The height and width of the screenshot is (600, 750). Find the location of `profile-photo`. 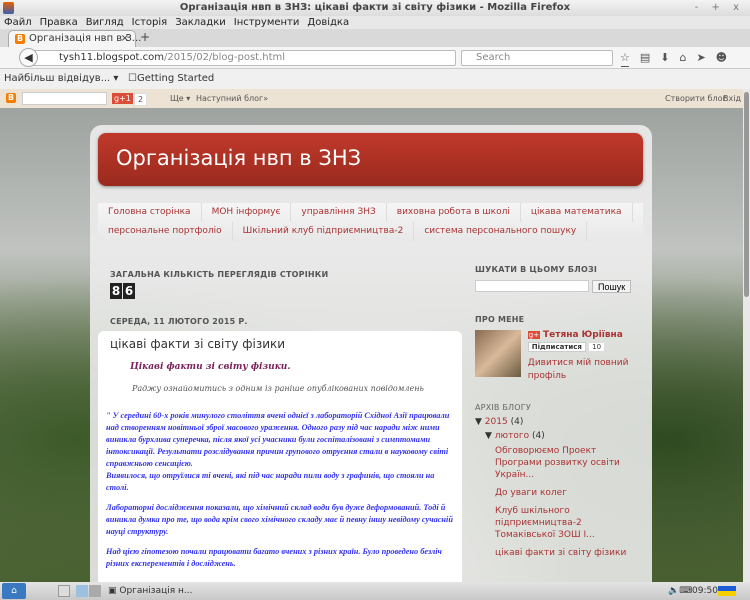

profile-photo is located at coordinates (498, 353).